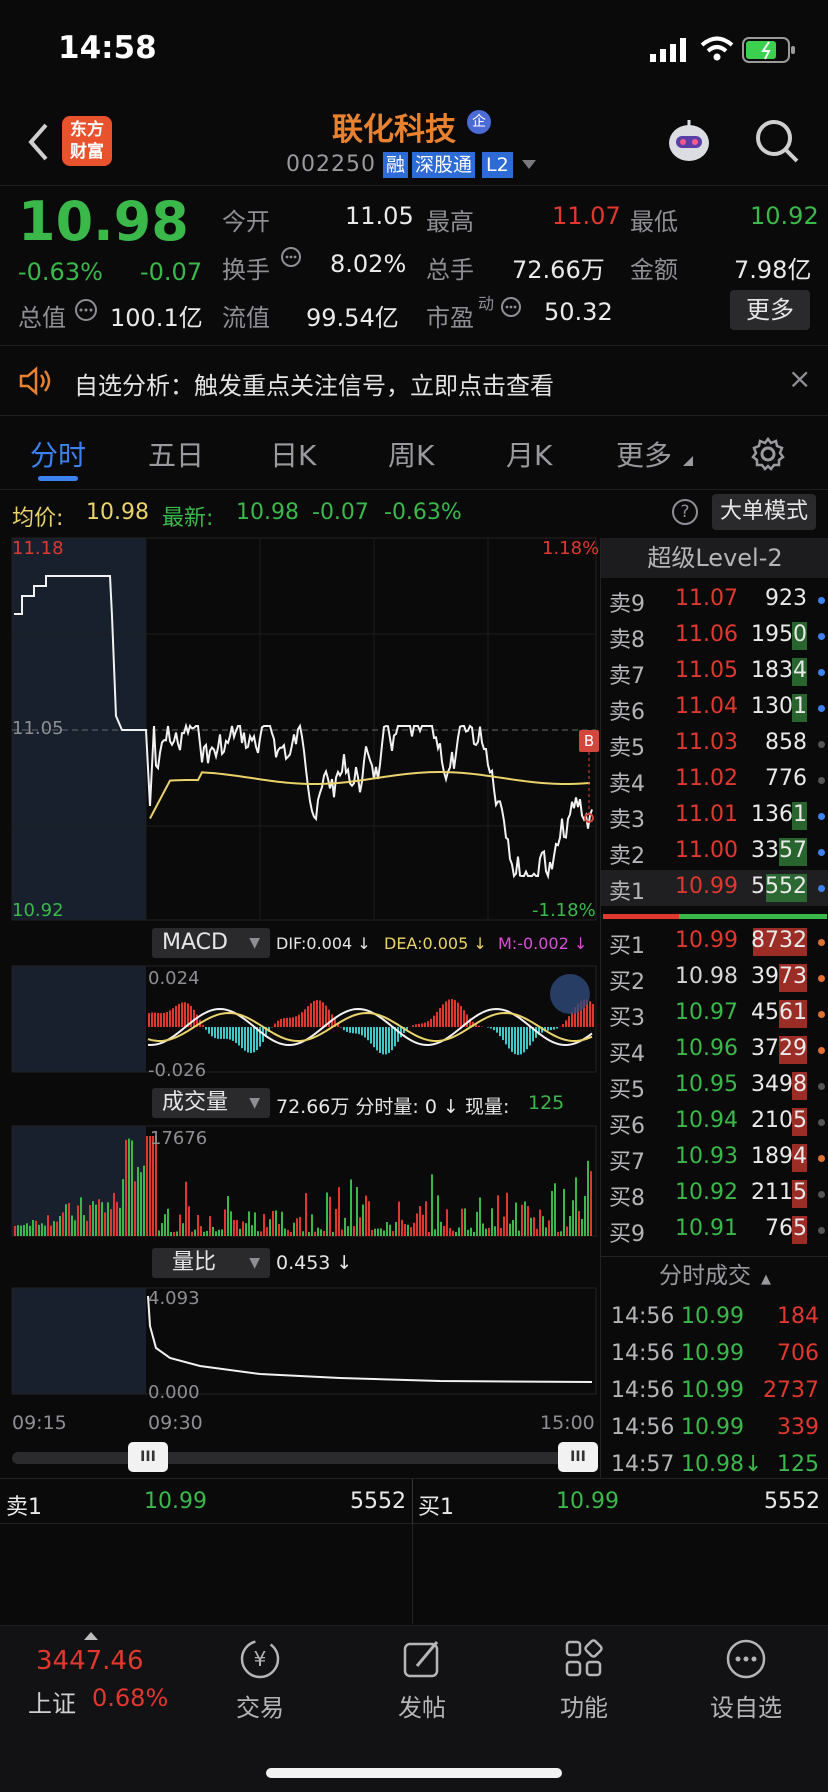  I want to click on ask-row: 卖5 11.03 858, so click(714, 744).